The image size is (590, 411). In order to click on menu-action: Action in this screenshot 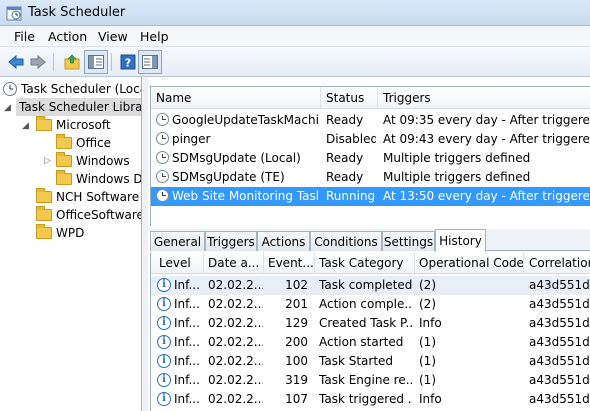, I will do `click(67, 36)`.